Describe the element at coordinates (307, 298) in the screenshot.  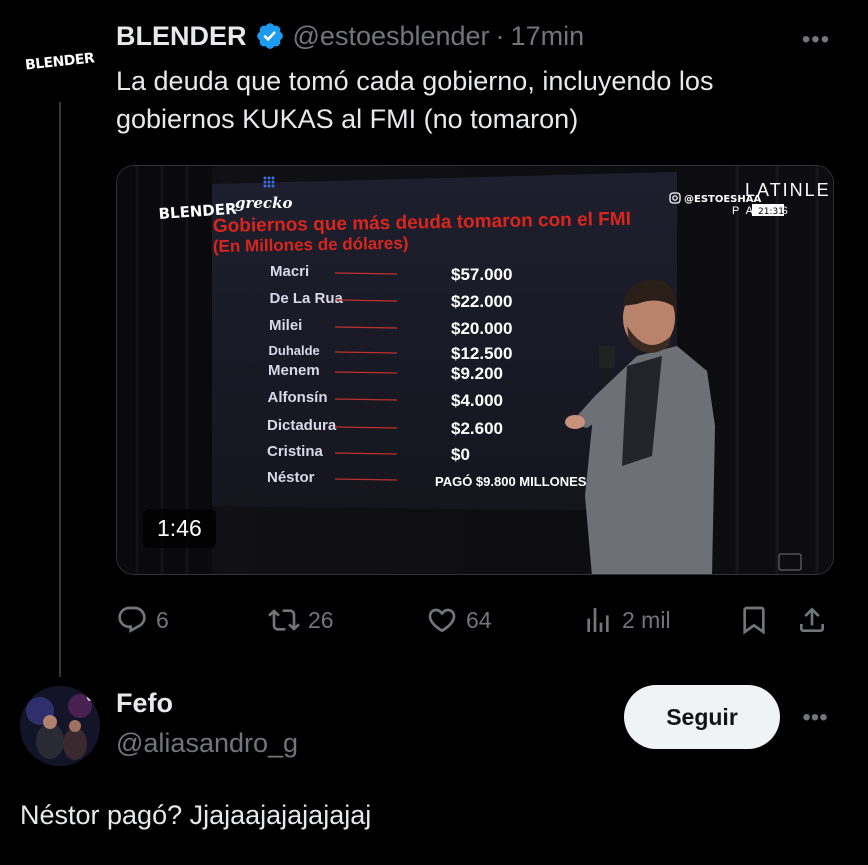
I see `screen-row-name: De La Rua` at that location.